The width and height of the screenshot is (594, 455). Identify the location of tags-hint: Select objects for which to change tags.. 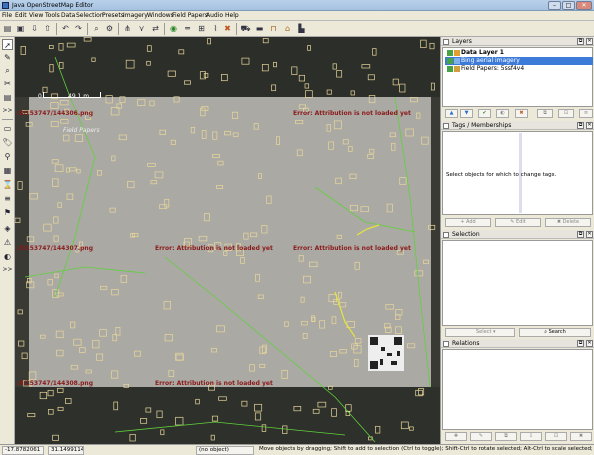
(501, 175).